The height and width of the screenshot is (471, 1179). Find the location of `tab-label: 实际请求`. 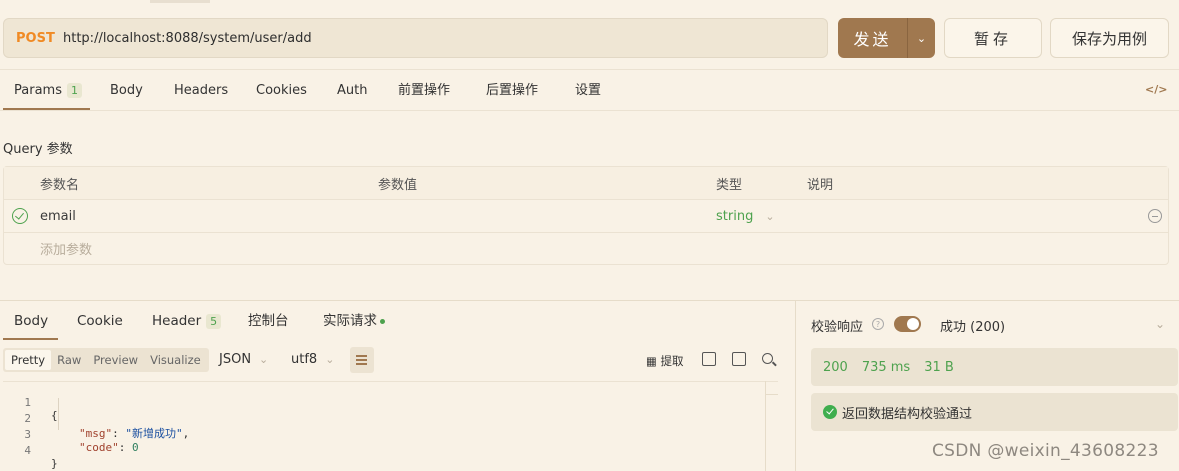

tab-label: 实际请求 is located at coordinates (350, 321).